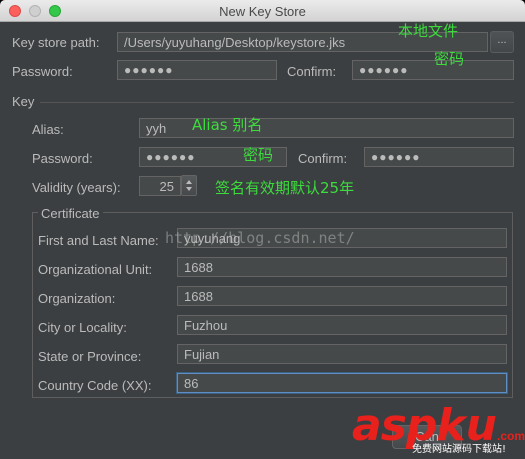 Image resolution: width=525 pixels, height=459 pixels. I want to click on state-label: State or Province:, so click(90, 356).